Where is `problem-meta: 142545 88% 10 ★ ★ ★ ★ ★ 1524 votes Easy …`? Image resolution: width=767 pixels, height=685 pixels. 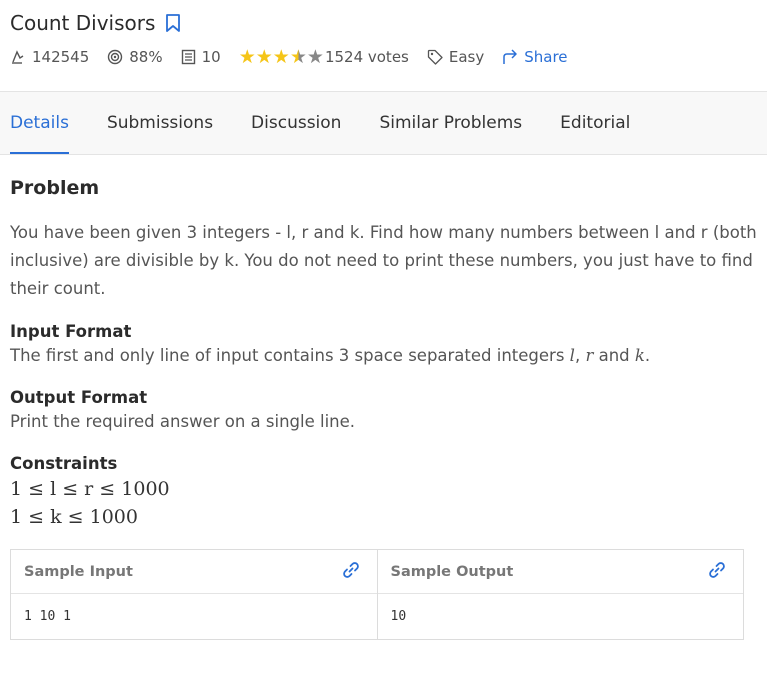 problem-meta: 142545 88% 10 ★ ★ ★ ★ ★ 1524 votes Easy … is located at coordinates (383, 57).